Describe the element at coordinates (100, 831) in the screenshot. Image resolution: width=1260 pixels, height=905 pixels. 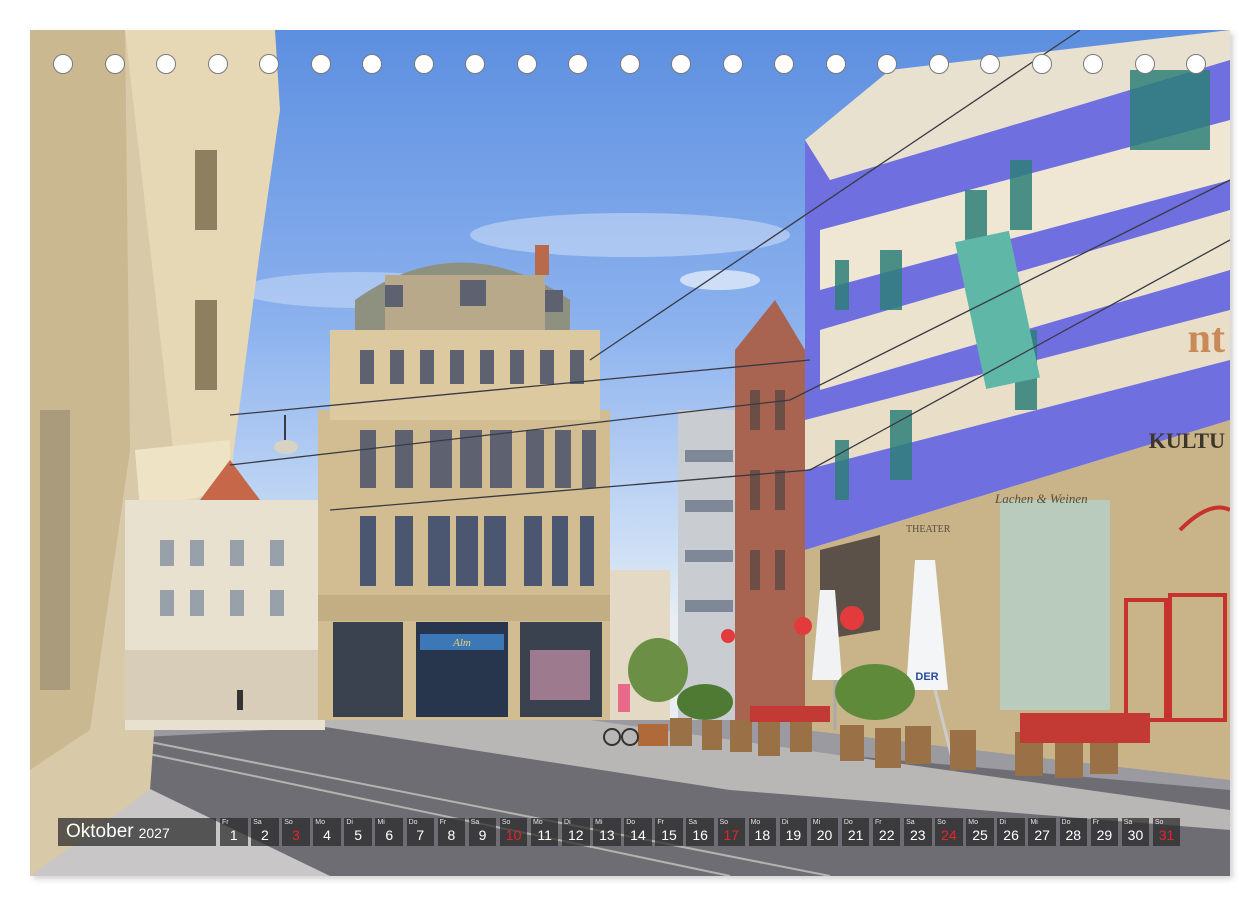
I see `month-name: Oktober` at that location.